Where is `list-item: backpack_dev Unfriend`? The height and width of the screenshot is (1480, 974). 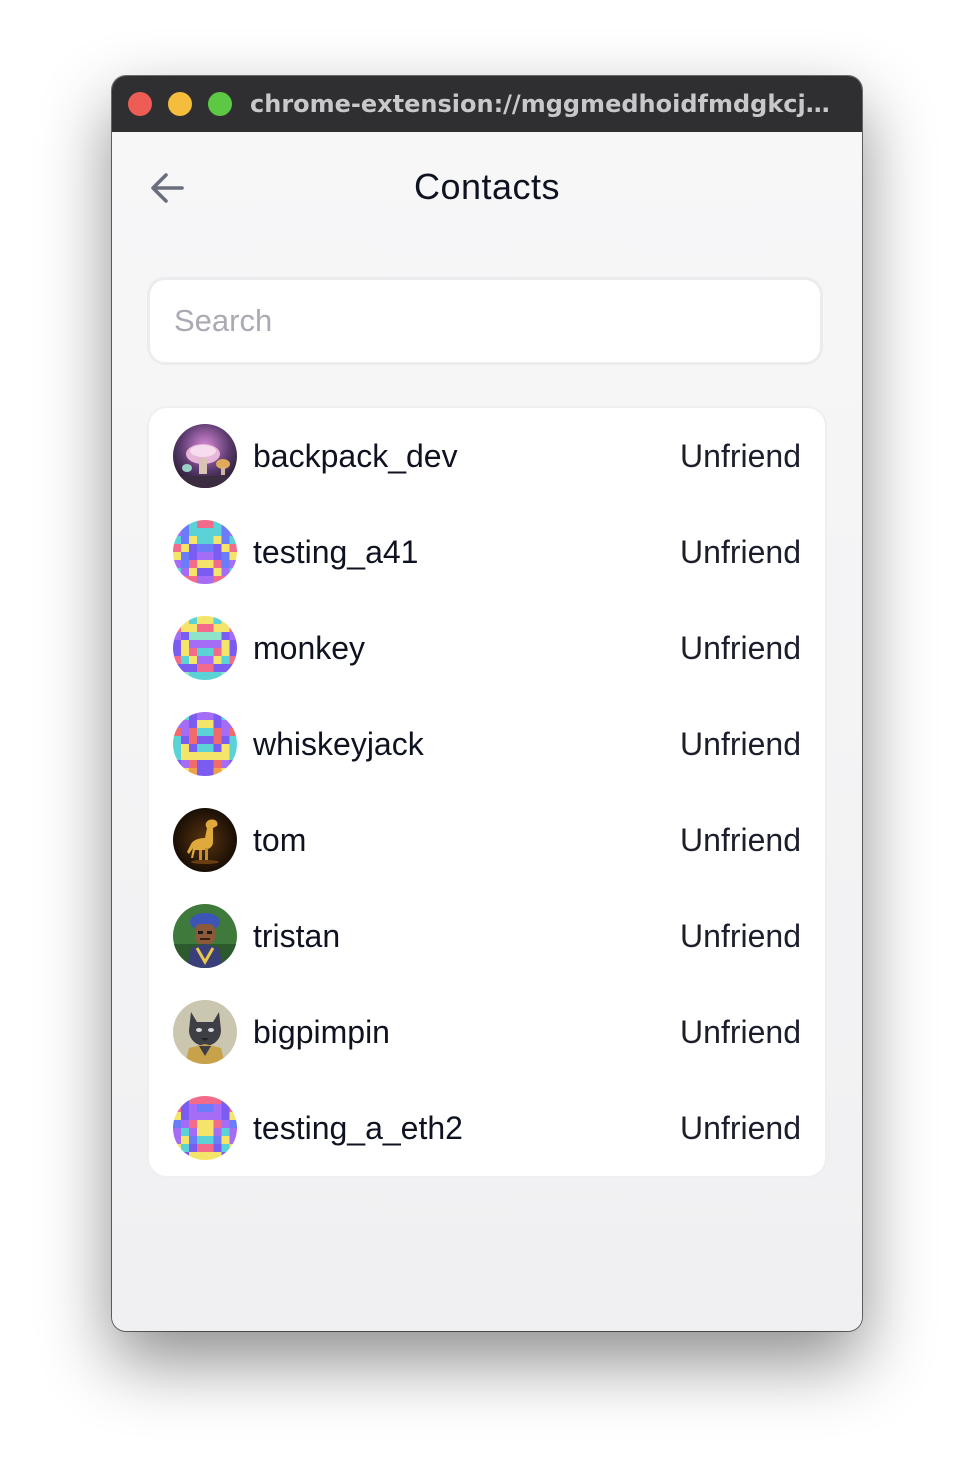 list-item: backpack_dev Unfriend is located at coordinates (487, 456).